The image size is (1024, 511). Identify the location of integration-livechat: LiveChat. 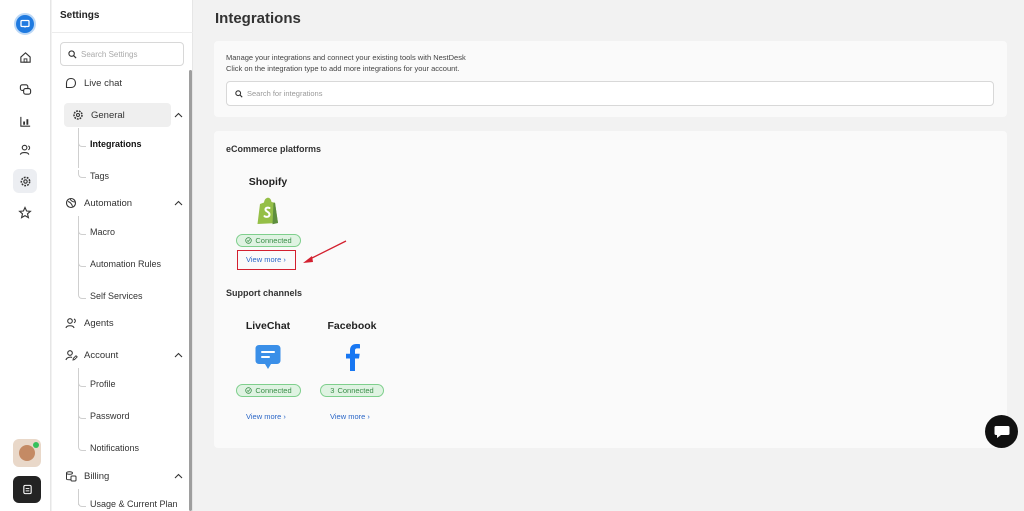
(268, 346).